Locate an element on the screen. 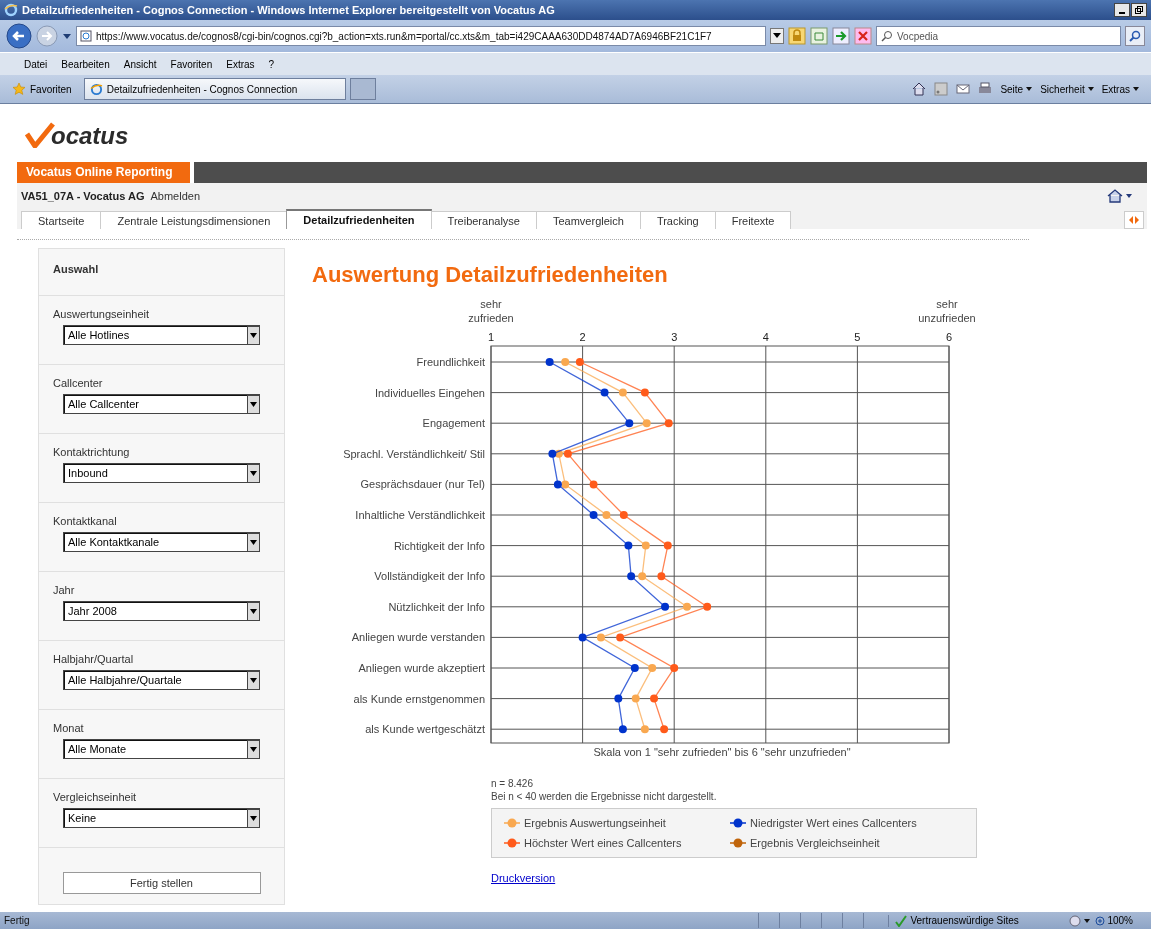 Image resolution: width=1151 pixels, height=929 pixels. mail-icon is located at coordinates (963, 89).